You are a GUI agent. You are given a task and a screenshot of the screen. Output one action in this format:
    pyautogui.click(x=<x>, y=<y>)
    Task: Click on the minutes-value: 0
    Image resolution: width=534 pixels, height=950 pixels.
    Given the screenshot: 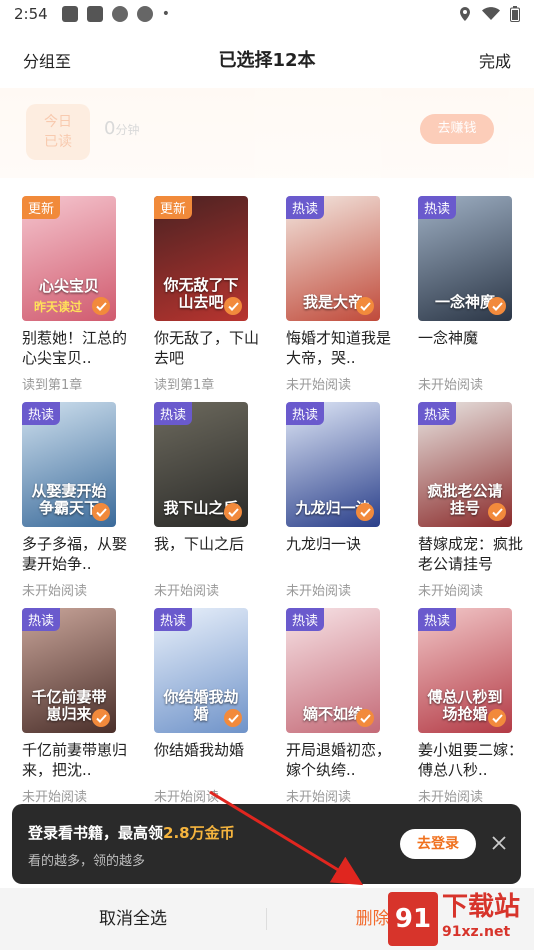 What is the action you would take?
    pyautogui.click(x=110, y=128)
    